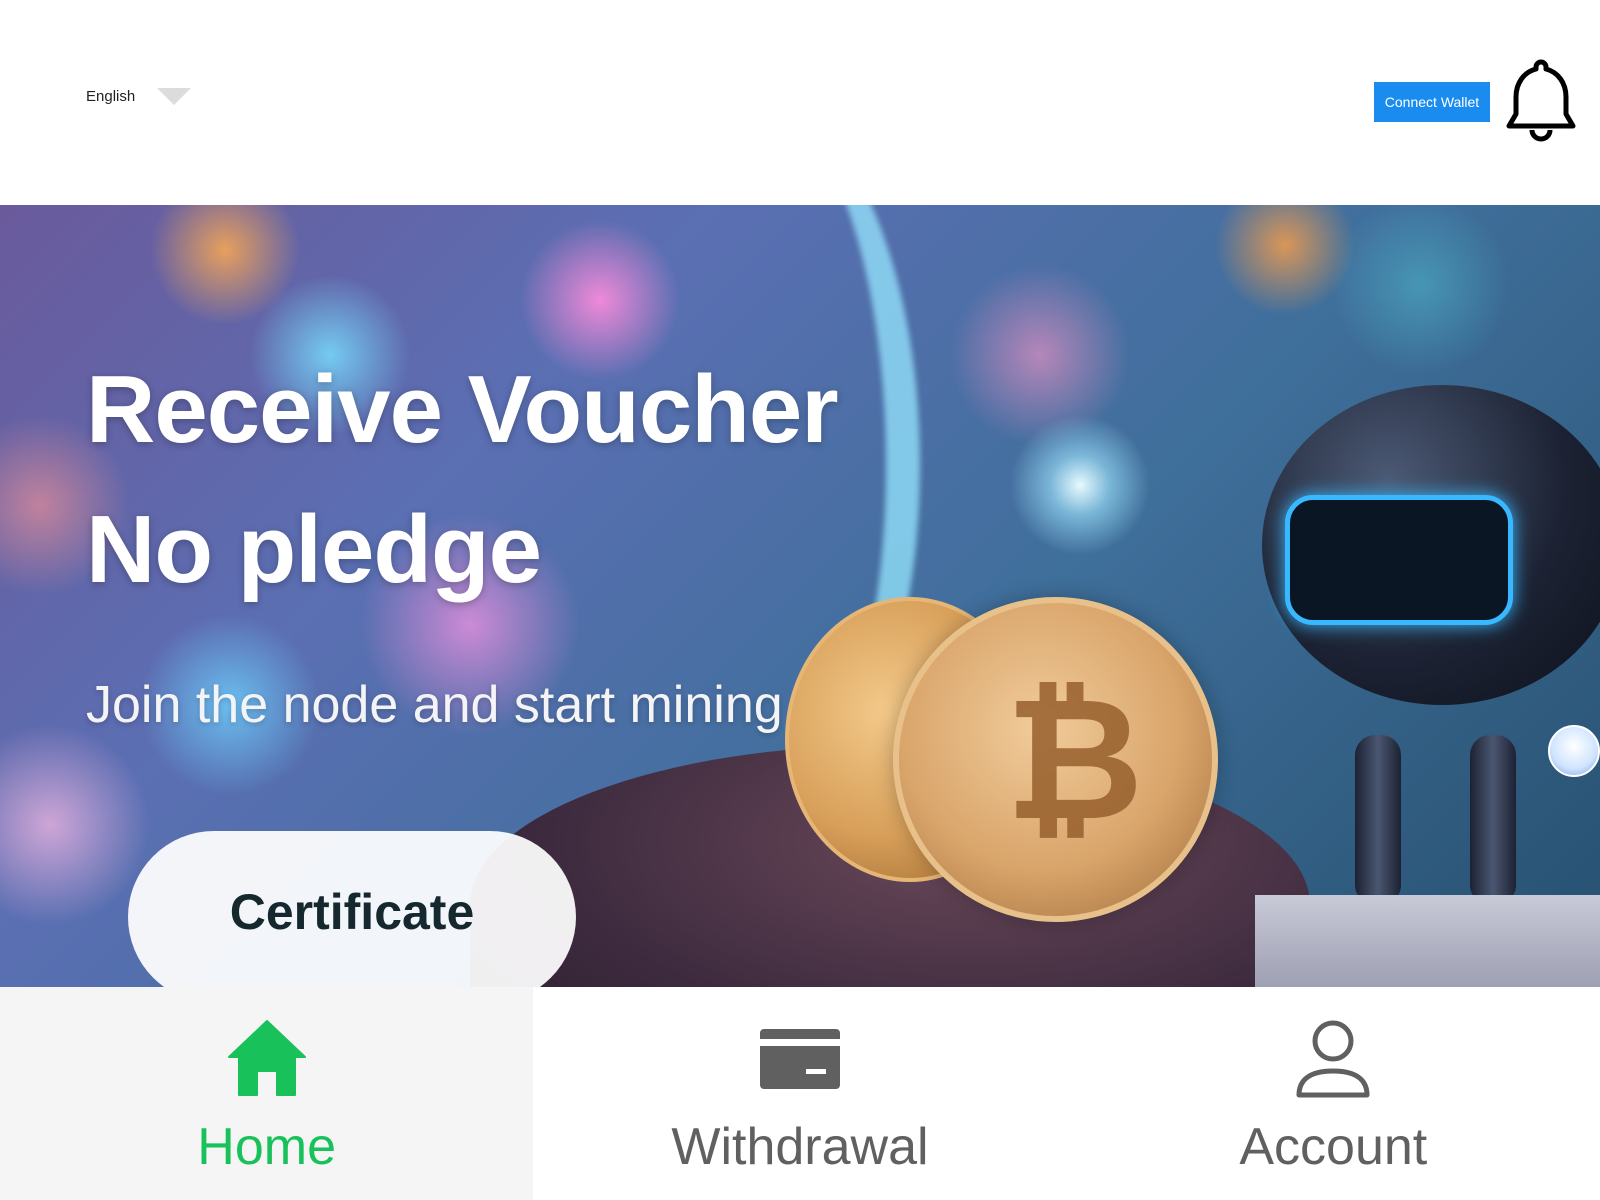  What do you see at coordinates (799, 1059) in the screenshot?
I see `wallet-card-icon` at bounding box center [799, 1059].